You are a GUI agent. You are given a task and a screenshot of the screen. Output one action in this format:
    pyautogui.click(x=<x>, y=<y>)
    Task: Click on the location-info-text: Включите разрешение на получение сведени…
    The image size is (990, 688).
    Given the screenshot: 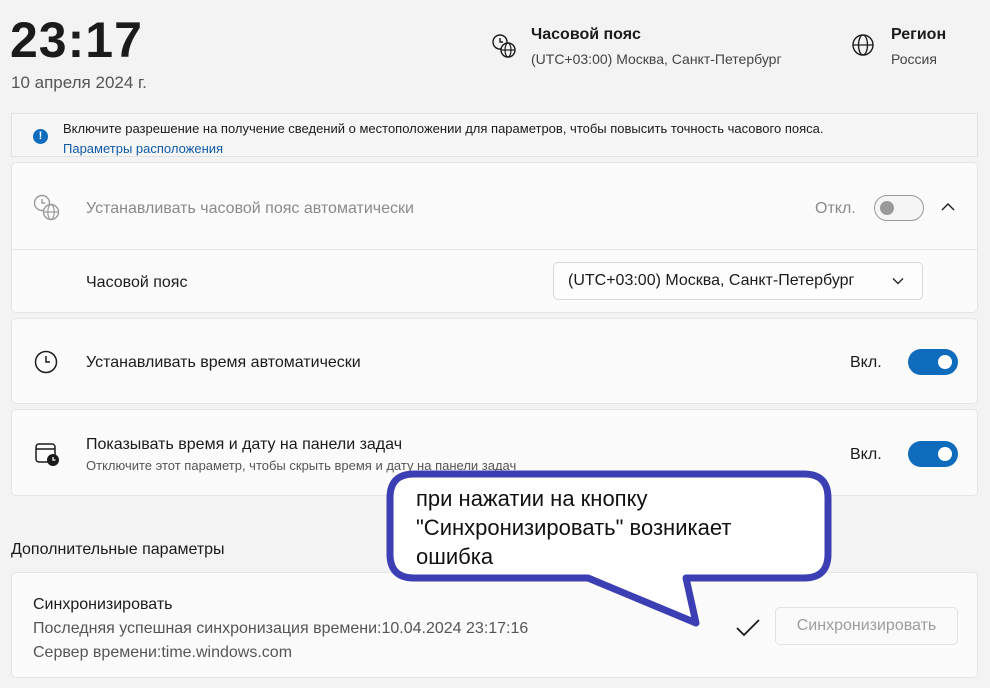 What is the action you would take?
    pyautogui.click(x=443, y=128)
    